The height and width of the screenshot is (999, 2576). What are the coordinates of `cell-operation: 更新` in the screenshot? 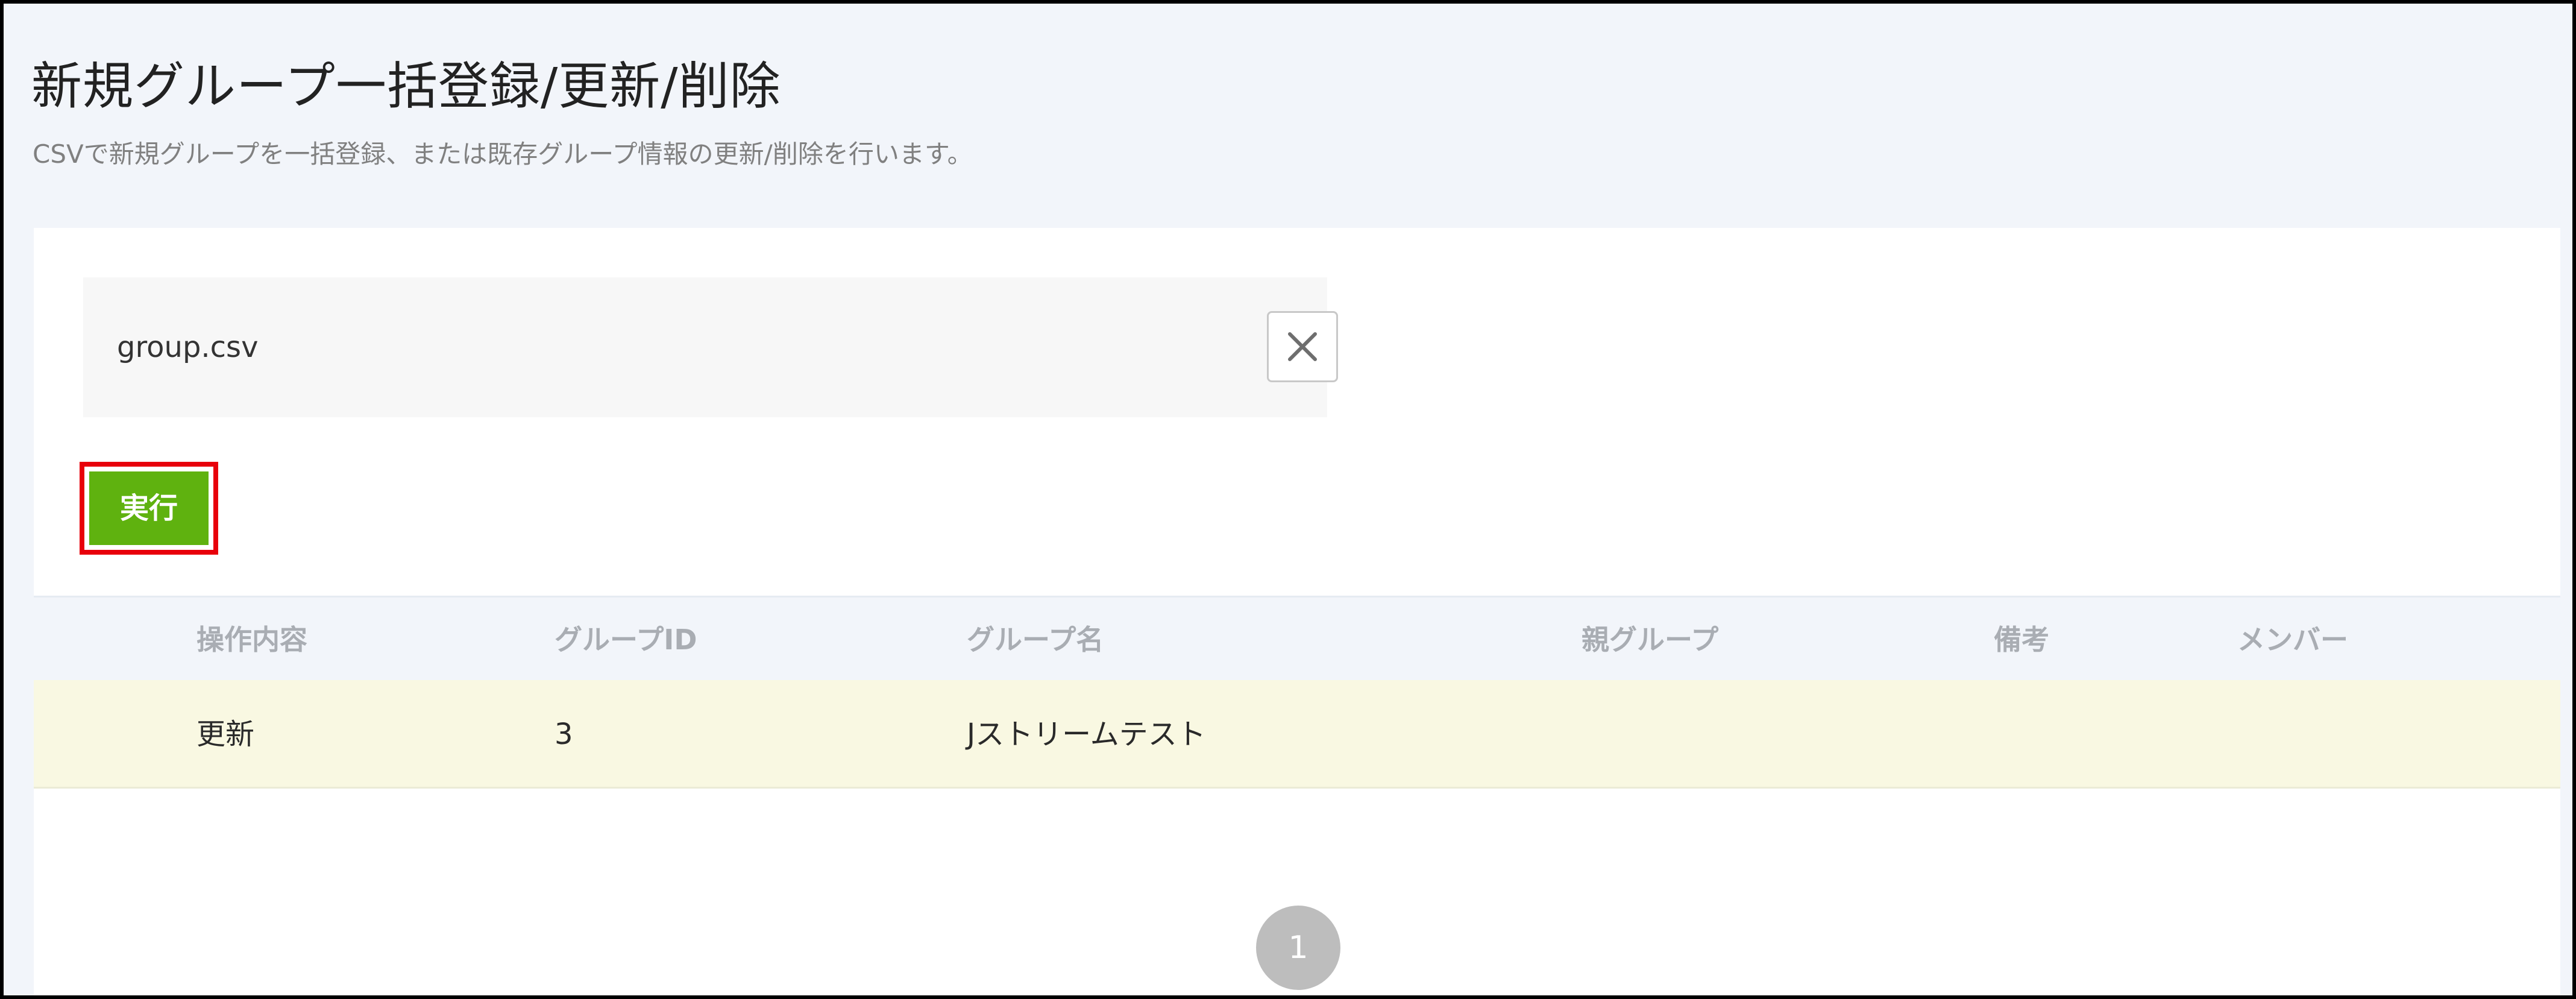 It's located at (225, 734).